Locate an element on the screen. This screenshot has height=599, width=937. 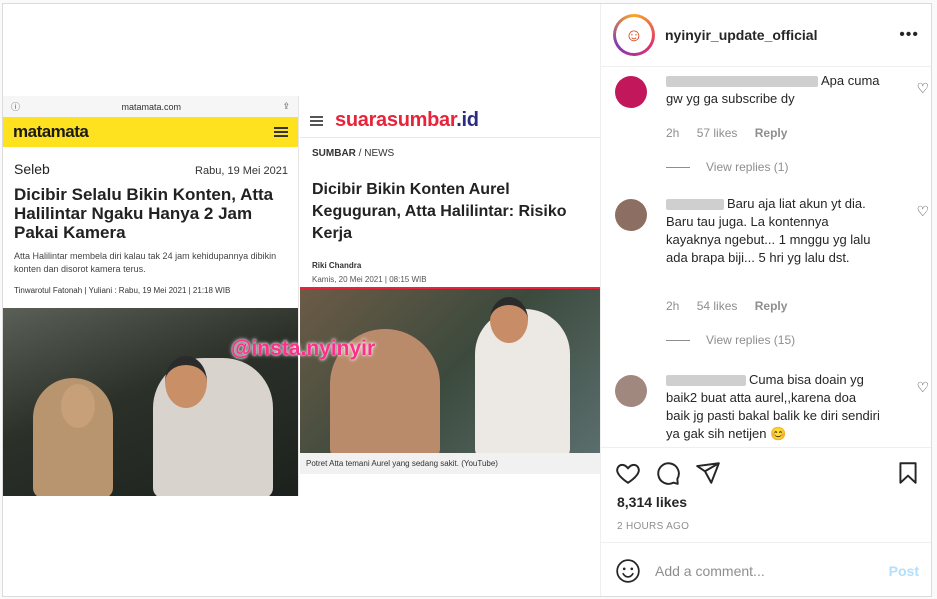
view-replies-button: View replies (1) is located at coordinates (727, 167).